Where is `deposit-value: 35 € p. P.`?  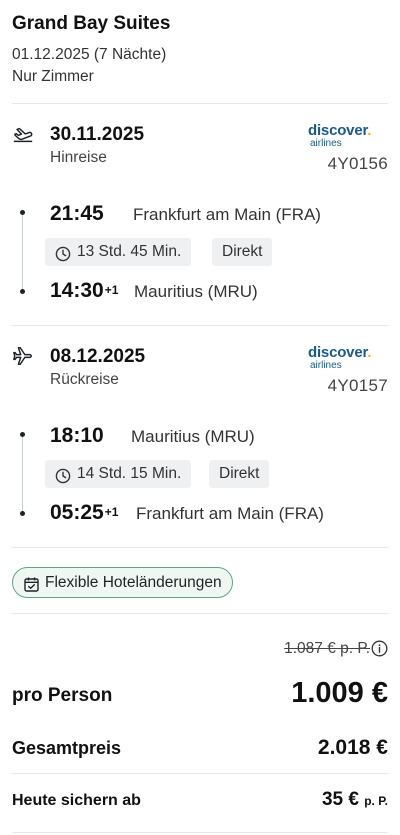
deposit-value: 35 € p. P. is located at coordinates (354, 799).